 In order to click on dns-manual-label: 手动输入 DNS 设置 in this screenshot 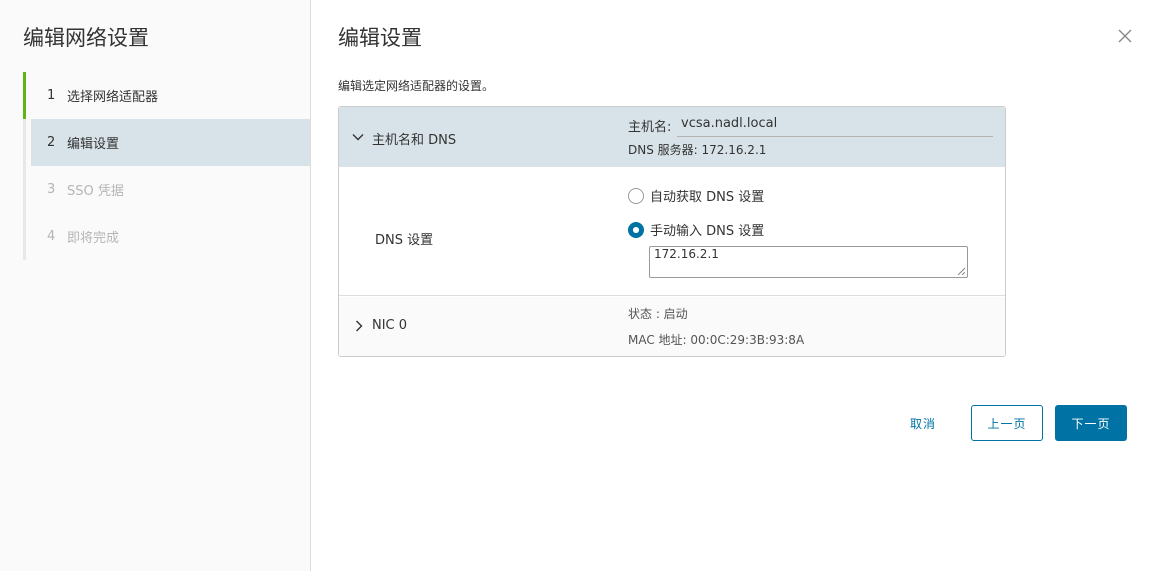, I will do `click(707, 231)`.